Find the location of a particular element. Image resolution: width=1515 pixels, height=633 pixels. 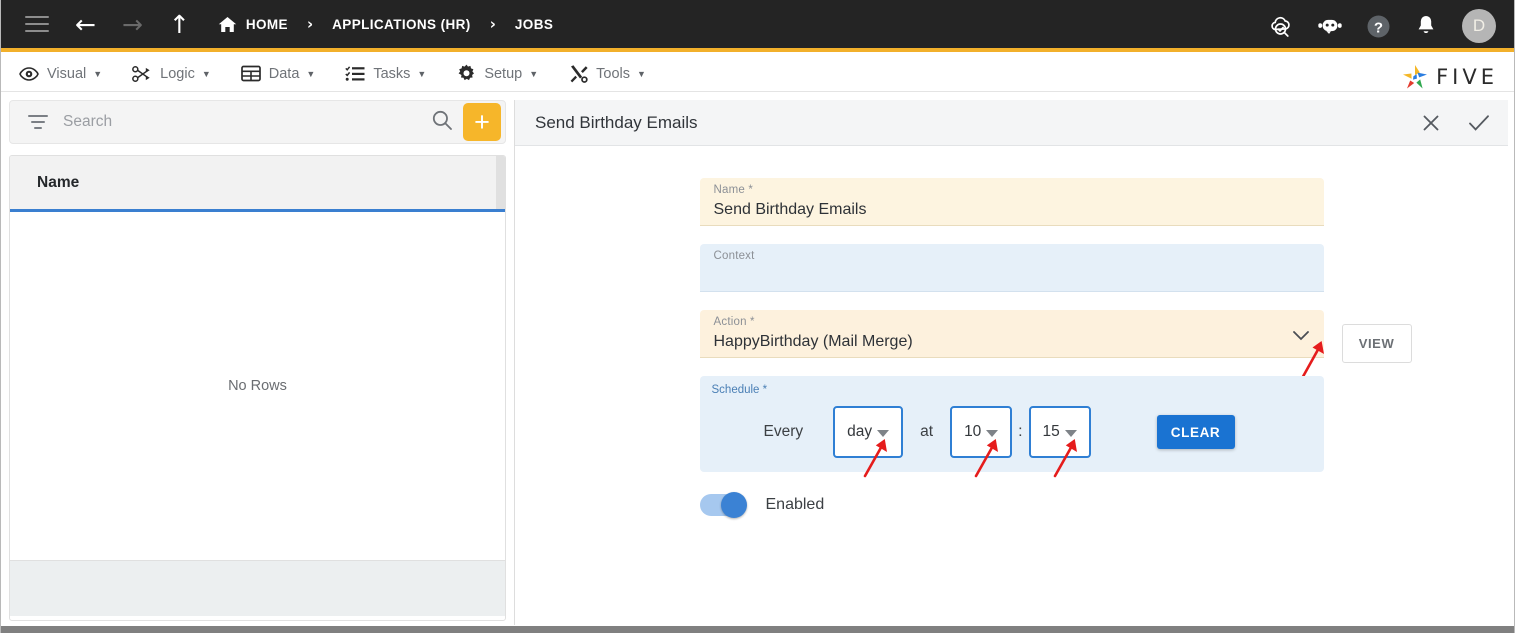

view-action-button: VIEW is located at coordinates (1376, 343).